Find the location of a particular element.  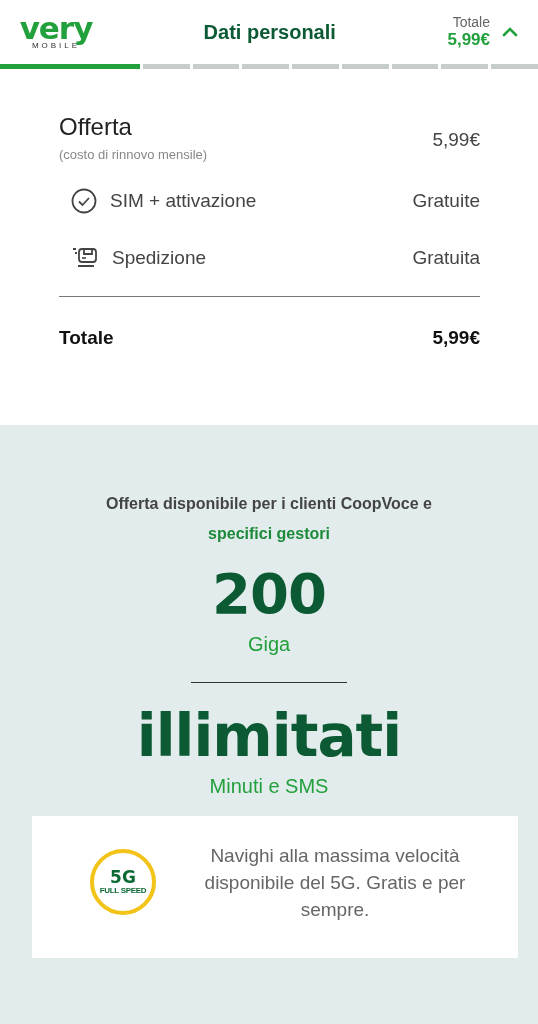

voice-unit: Minuti e SMS is located at coordinates (269, 786).